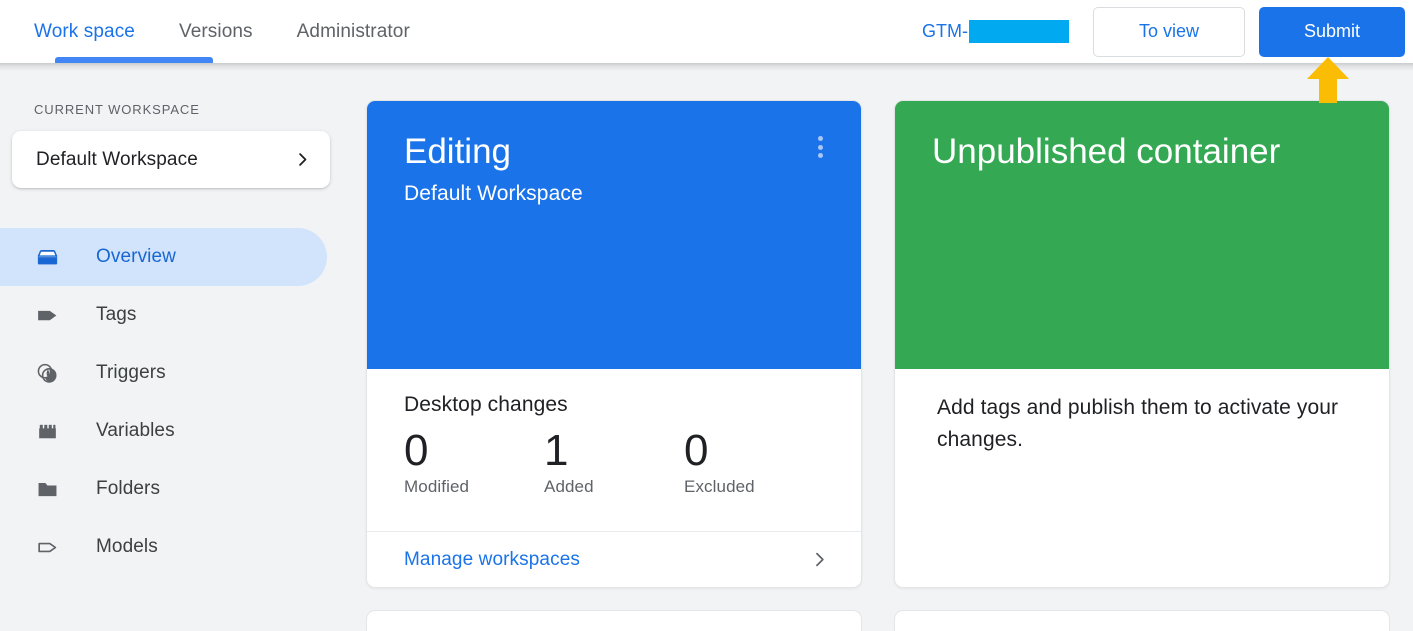  I want to click on tab-workspace-label: Work space, so click(84, 31).